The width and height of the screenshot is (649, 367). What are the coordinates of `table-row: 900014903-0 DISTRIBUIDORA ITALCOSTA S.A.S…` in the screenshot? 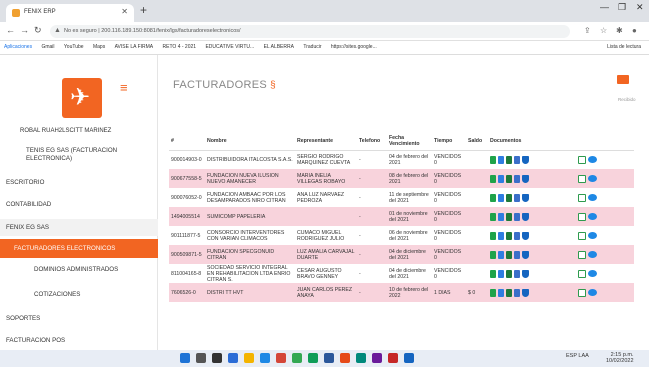 It's located at (401, 159).